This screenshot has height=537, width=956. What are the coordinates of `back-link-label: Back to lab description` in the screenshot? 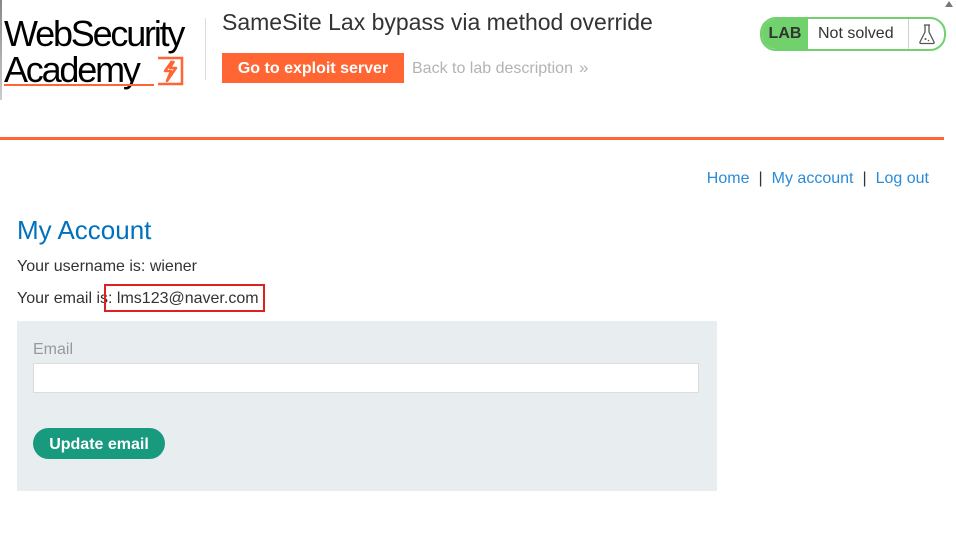 It's located at (492, 68).